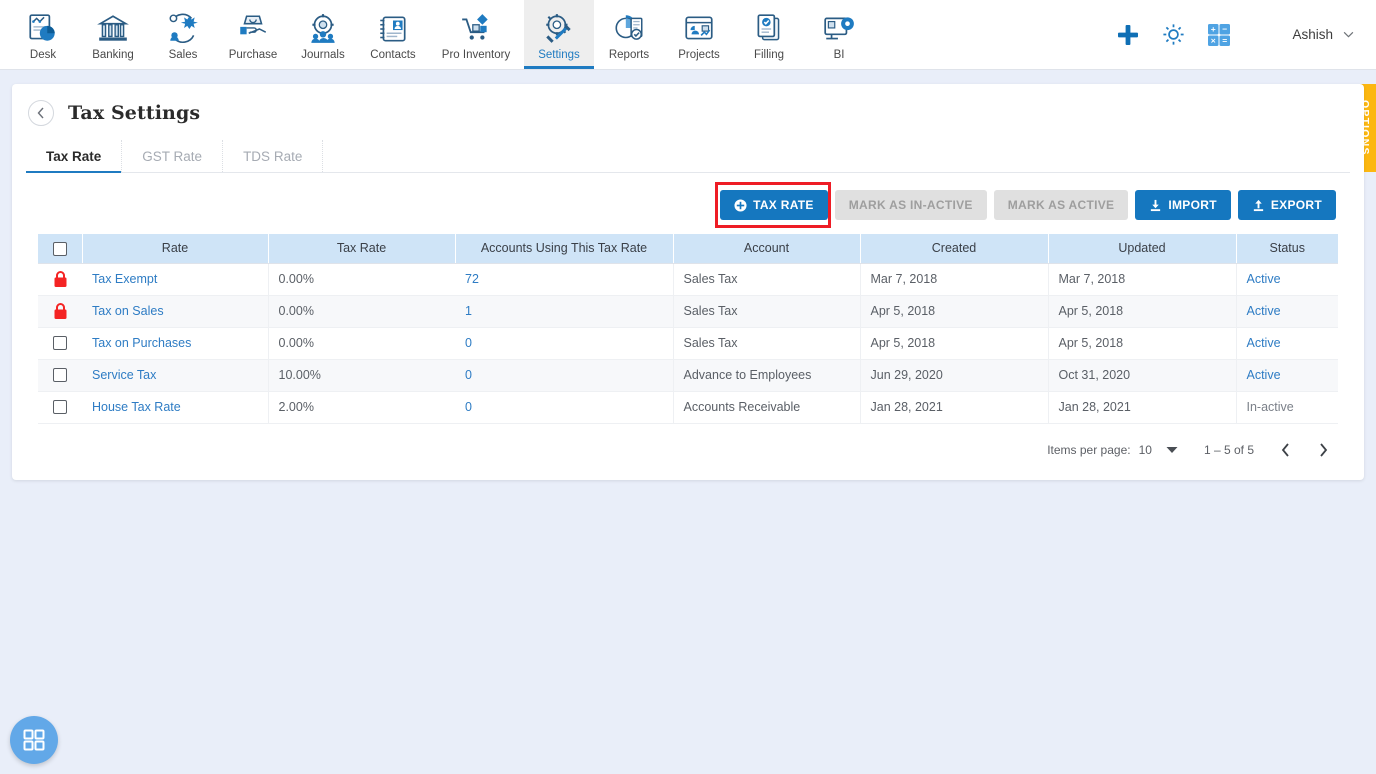 The width and height of the screenshot is (1376, 774). Describe the element at coordinates (1323, 34) in the screenshot. I see `user-menu: Ashish` at that location.